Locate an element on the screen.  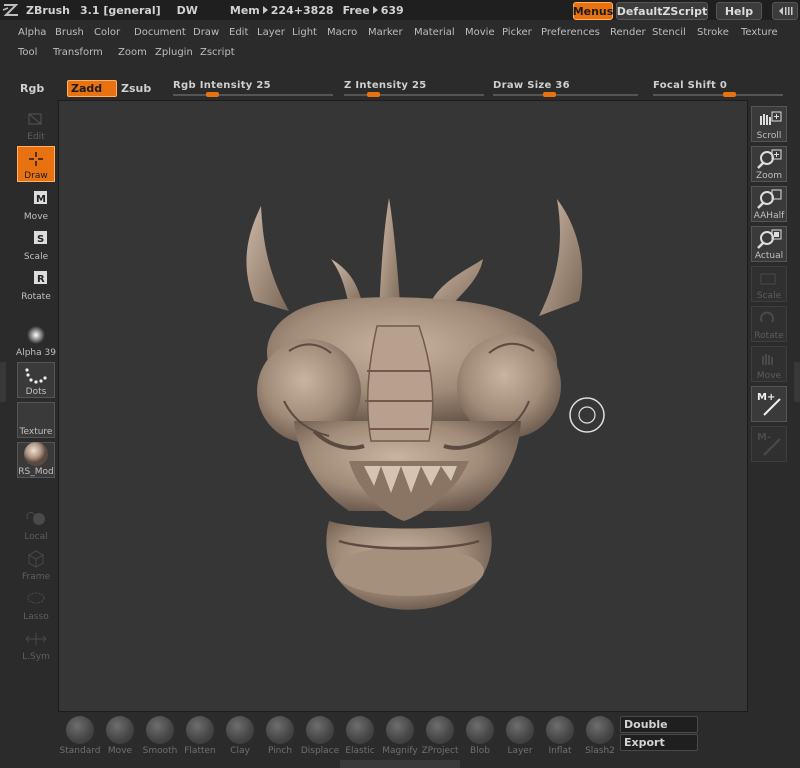
scale-view-button: Scale is located at coordinates (769, 284).